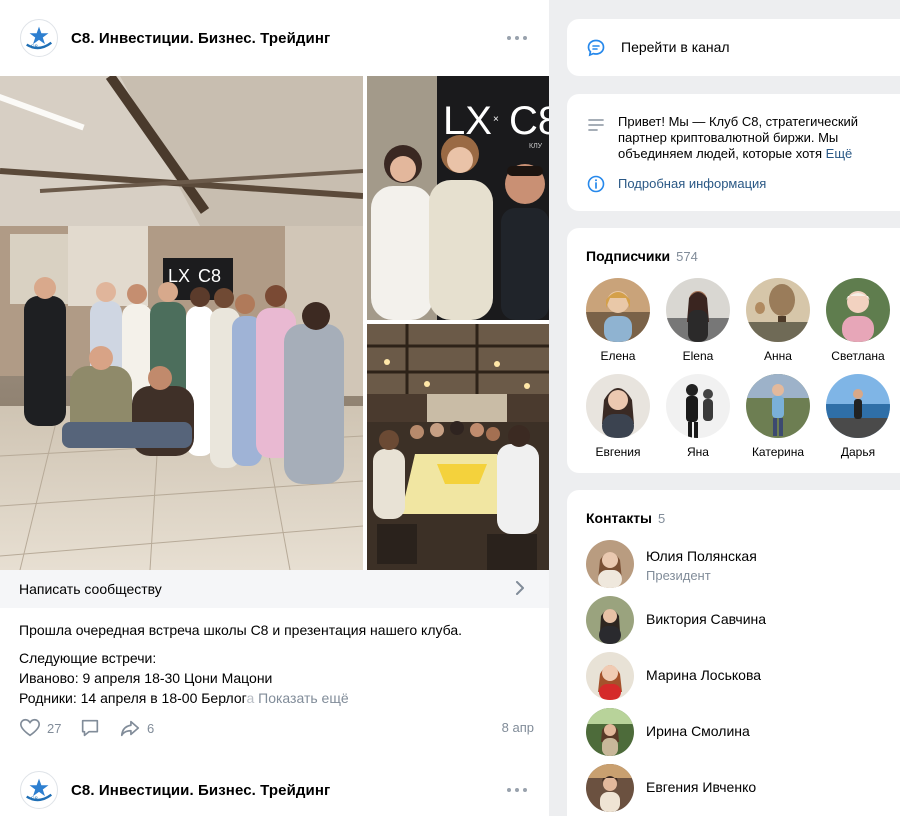 The image size is (900, 816). I want to click on channel-chat-icon, so click(596, 48).